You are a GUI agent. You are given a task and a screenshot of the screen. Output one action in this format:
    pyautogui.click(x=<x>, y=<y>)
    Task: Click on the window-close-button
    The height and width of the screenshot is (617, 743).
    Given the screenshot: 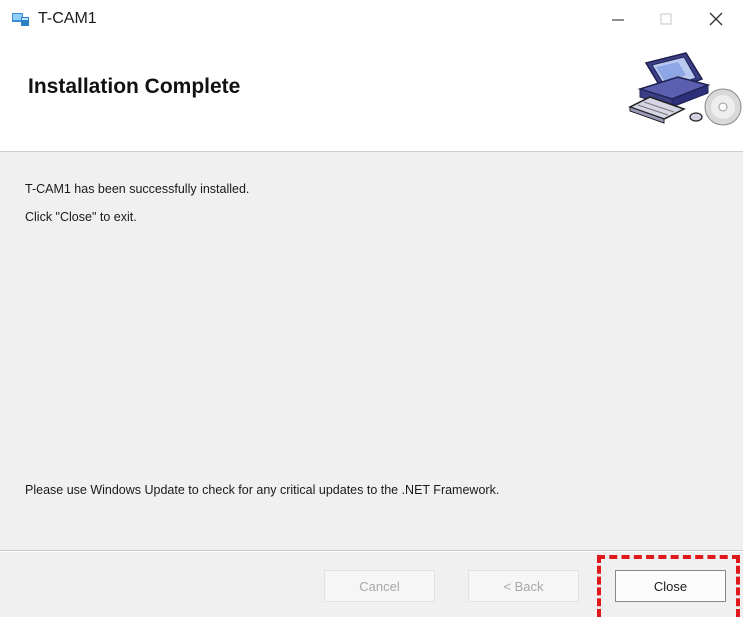 What is the action you would take?
    pyautogui.click(x=716, y=18)
    